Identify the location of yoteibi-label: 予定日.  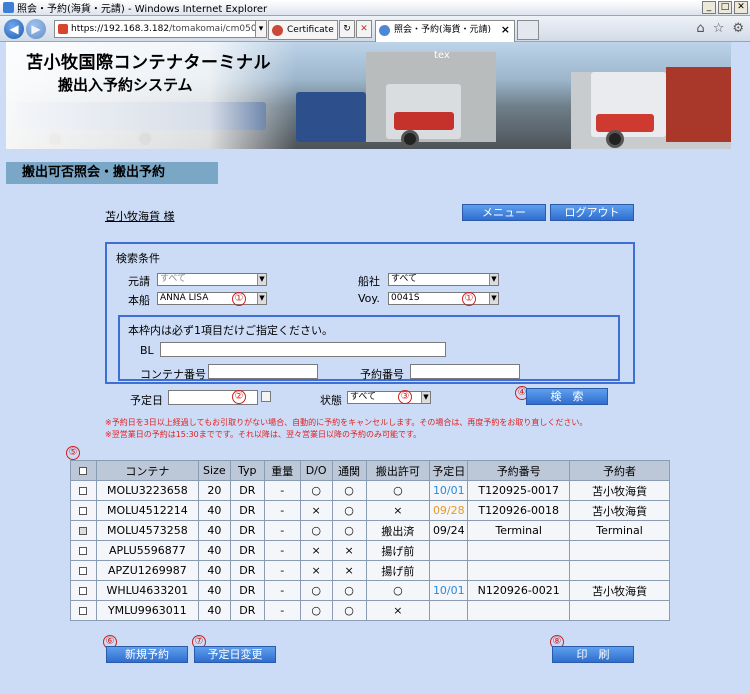
(146, 400).